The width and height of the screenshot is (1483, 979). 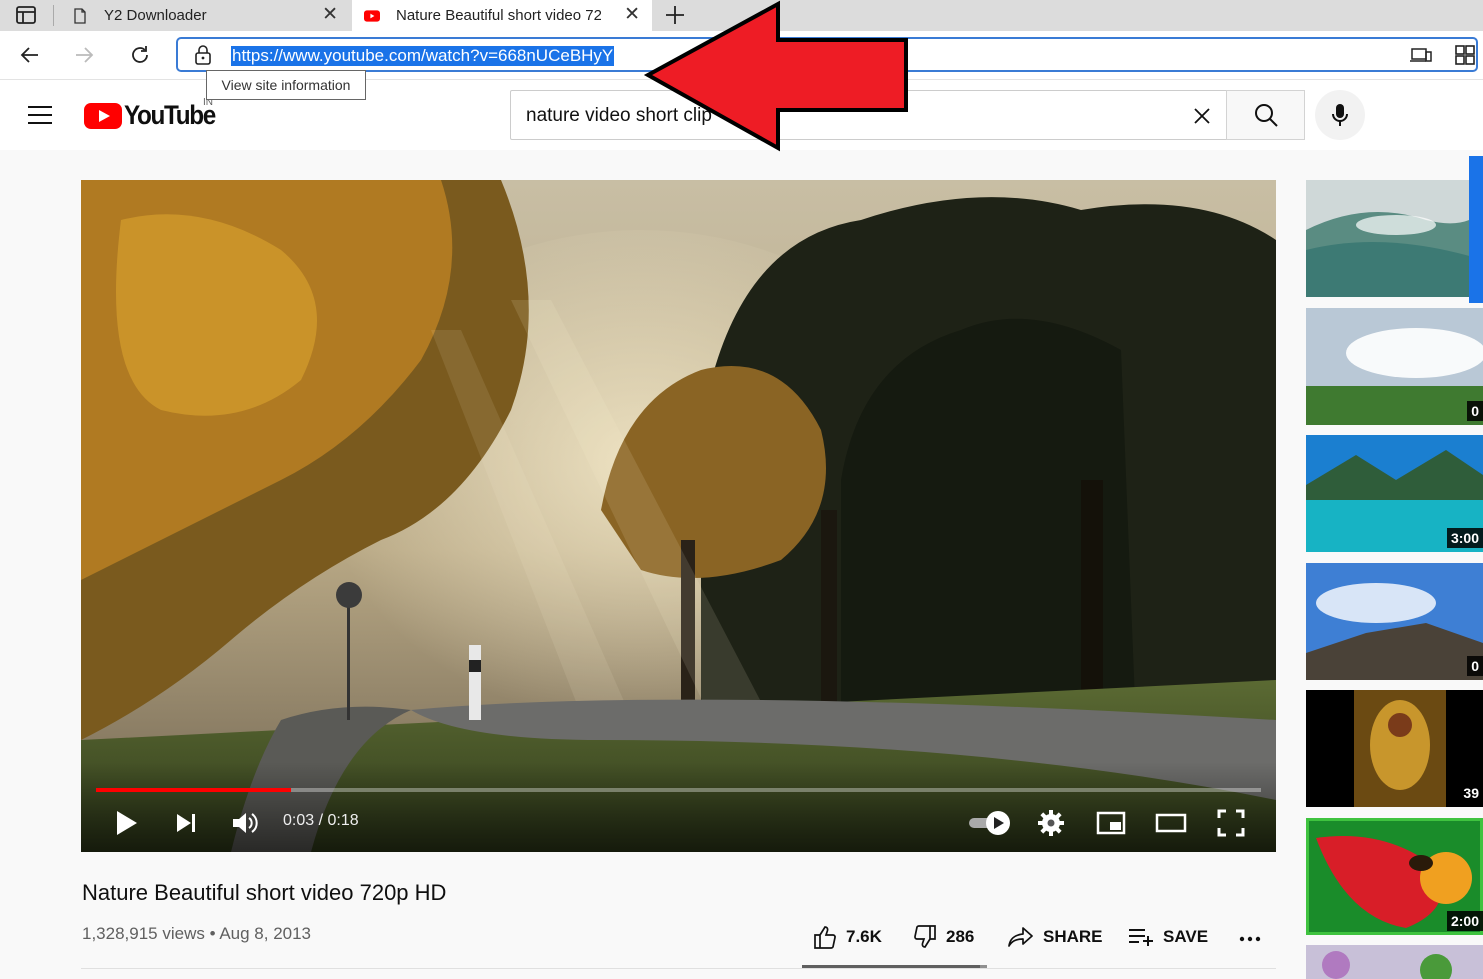 I want to click on progress-played, so click(x=193, y=790).